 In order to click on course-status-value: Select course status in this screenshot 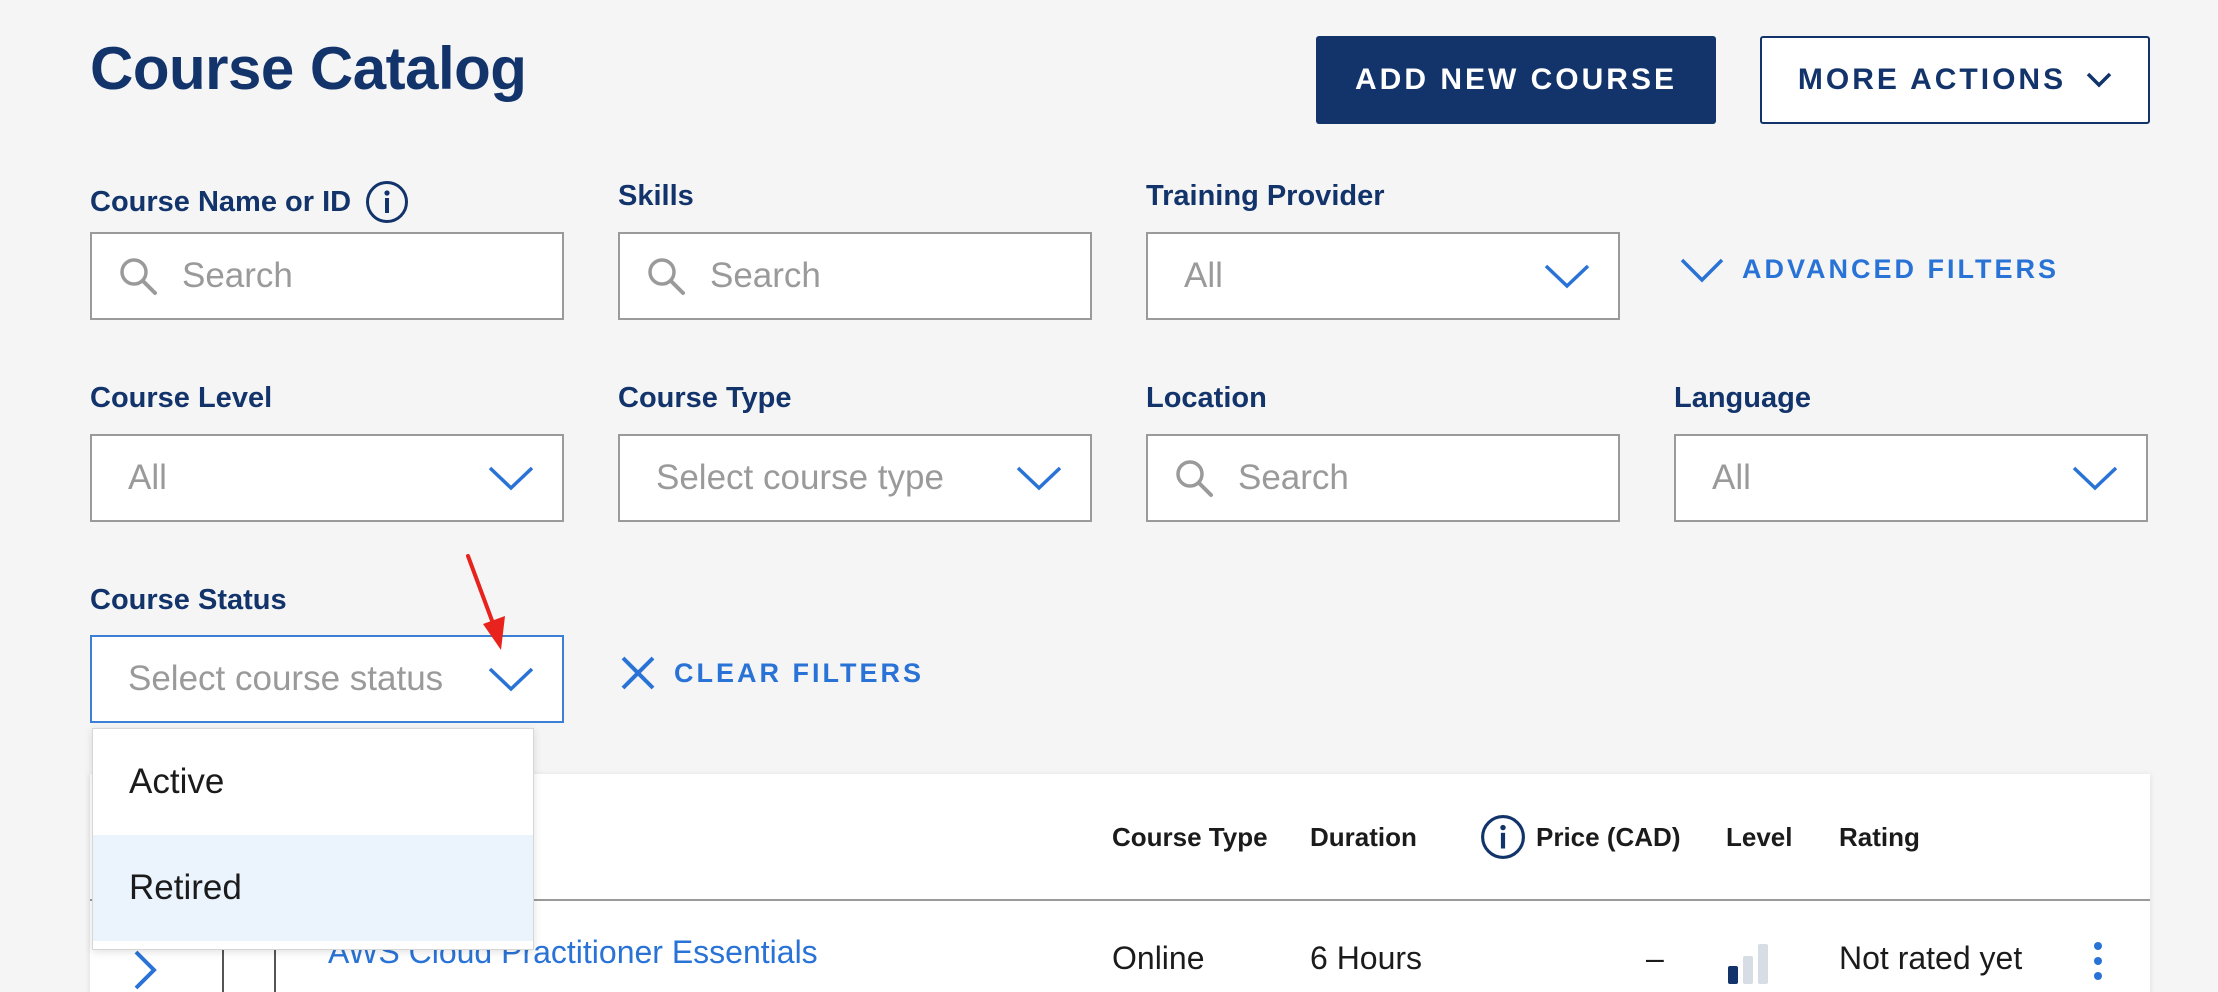, I will do `click(286, 678)`.